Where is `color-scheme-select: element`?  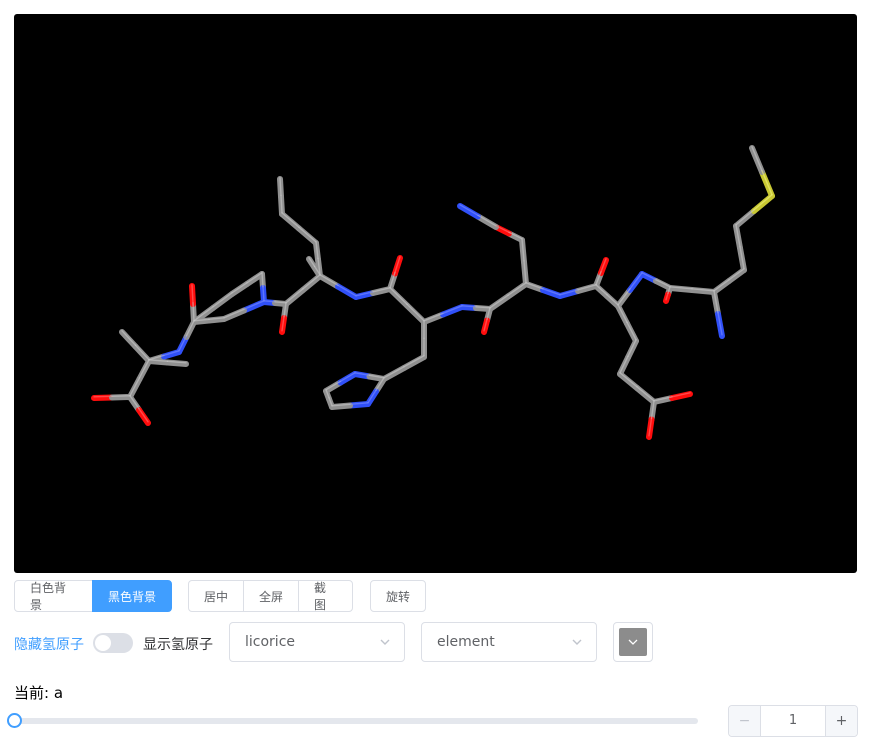
color-scheme-select: element is located at coordinates (509, 642).